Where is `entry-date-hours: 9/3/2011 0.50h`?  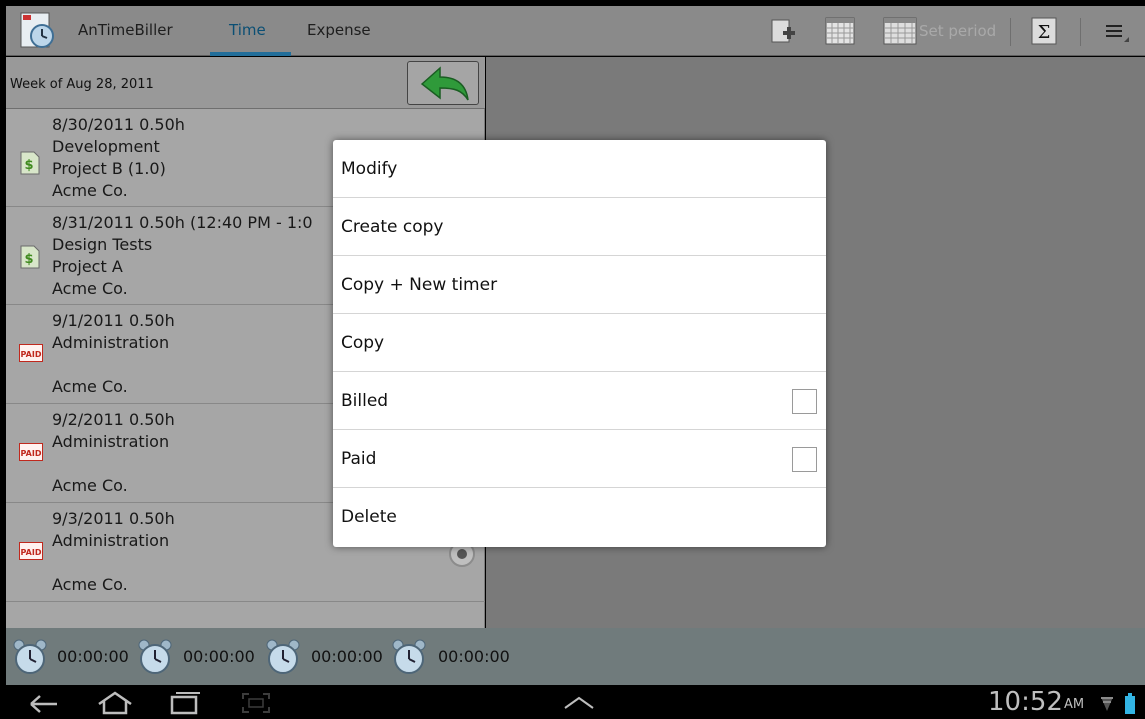
entry-date-hours: 9/3/2011 0.50h is located at coordinates (113, 518).